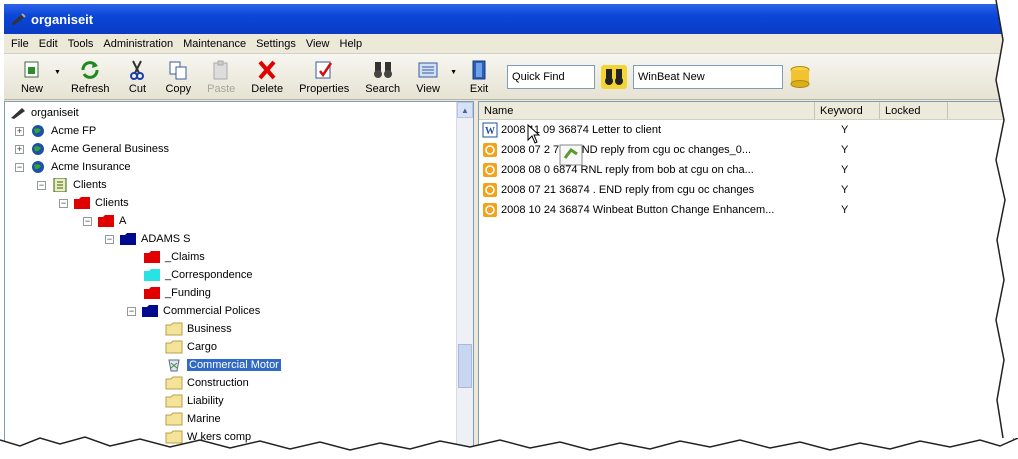 Image resolution: width=1018 pixels, height=459 pixels. Describe the element at coordinates (914, 110) in the screenshot. I see `column-header-locked: Locked` at that location.